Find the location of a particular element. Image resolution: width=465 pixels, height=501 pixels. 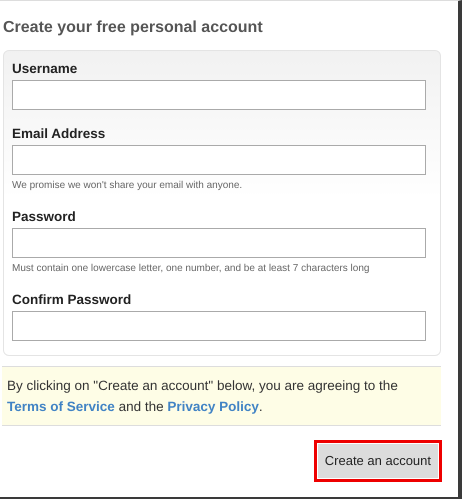

agreement-text: By clicking on "Create an account" below, you are agreeing to the Terms of Service and the Privacy Policy. is located at coordinates (203, 396).